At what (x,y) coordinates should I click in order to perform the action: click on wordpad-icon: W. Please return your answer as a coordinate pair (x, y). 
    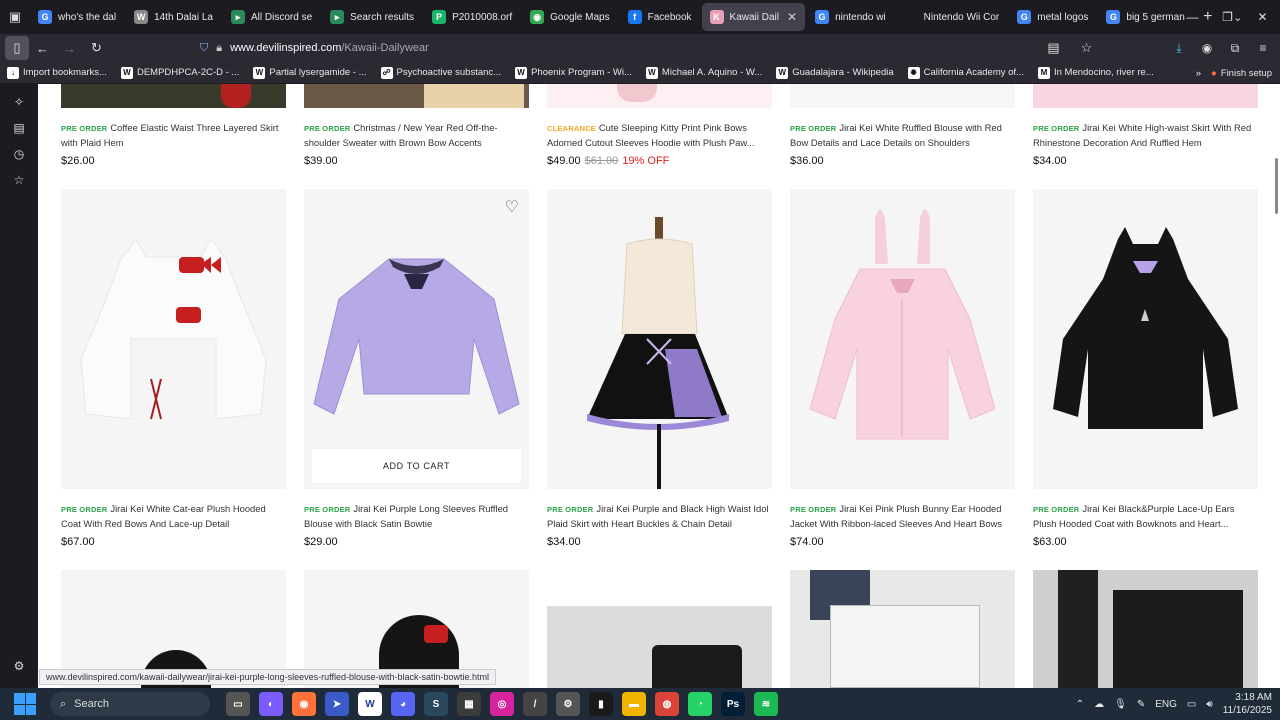
    Looking at the image, I should click on (370, 704).